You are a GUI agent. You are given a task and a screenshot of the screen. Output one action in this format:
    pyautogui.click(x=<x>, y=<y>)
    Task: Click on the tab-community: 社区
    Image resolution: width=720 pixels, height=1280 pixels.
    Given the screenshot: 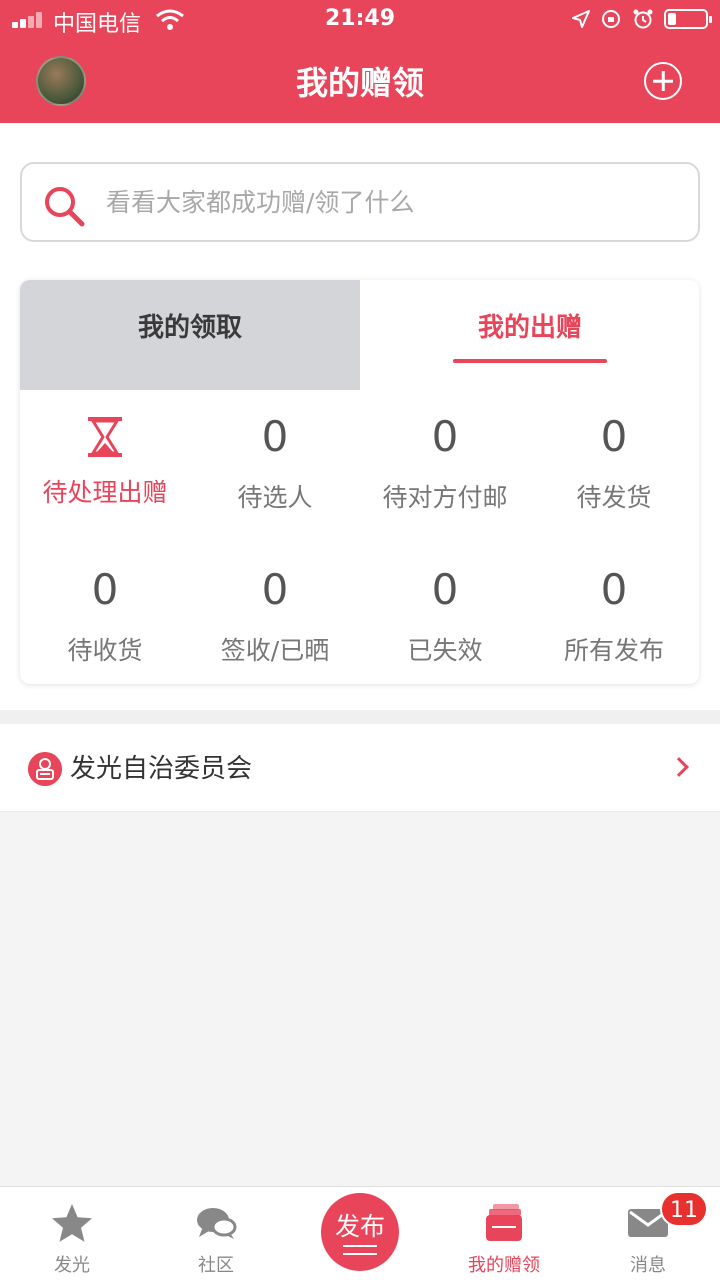 What is the action you would take?
    pyautogui.click(x=216, y=1233)
    